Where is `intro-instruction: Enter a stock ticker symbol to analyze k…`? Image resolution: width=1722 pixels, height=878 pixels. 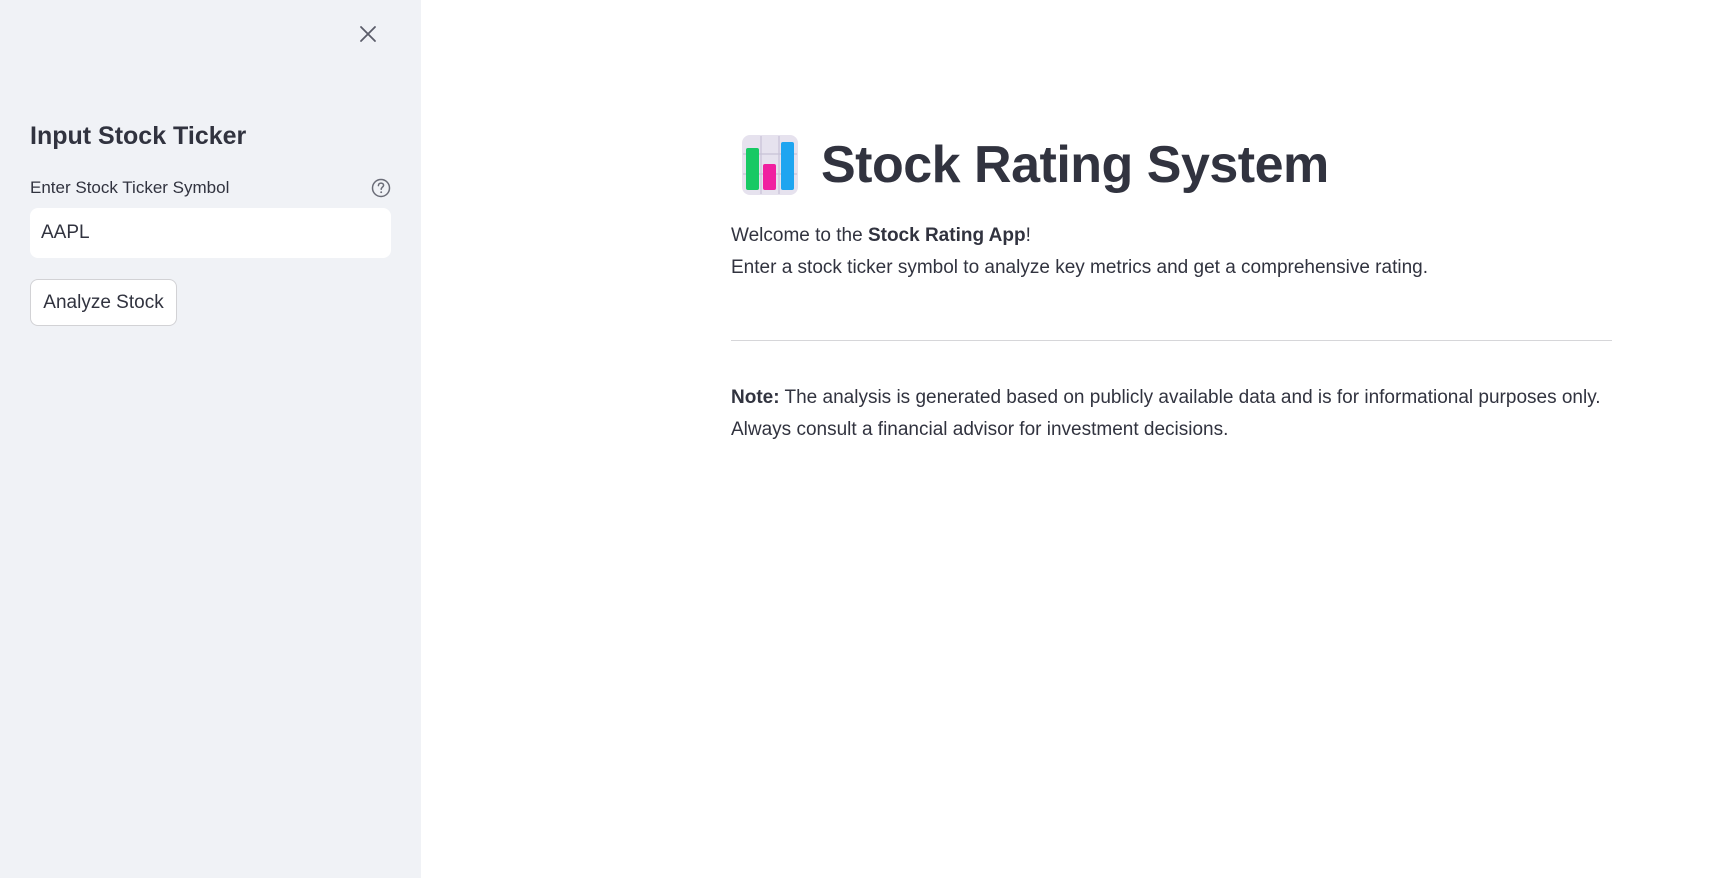 intro-instruction: Enter a stock ticker symbol to analyze k… is located at coordinates (1079, 267).